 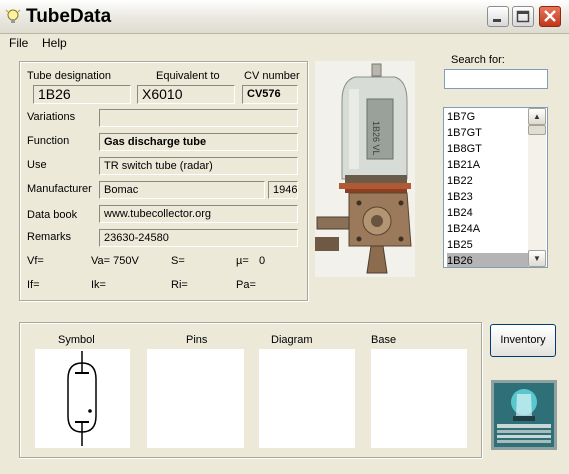 What do you see at coordinates (307, 398) in the screenshot?
I see `diagram-panel` at bounding box center [307, 398].